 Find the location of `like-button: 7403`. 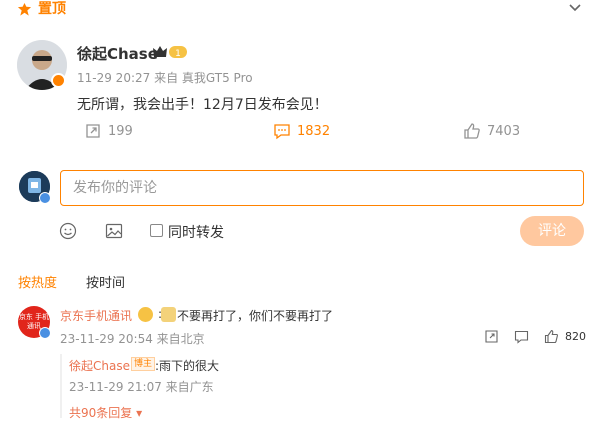

like-button: 7403 is located at coordinates (491, 131).